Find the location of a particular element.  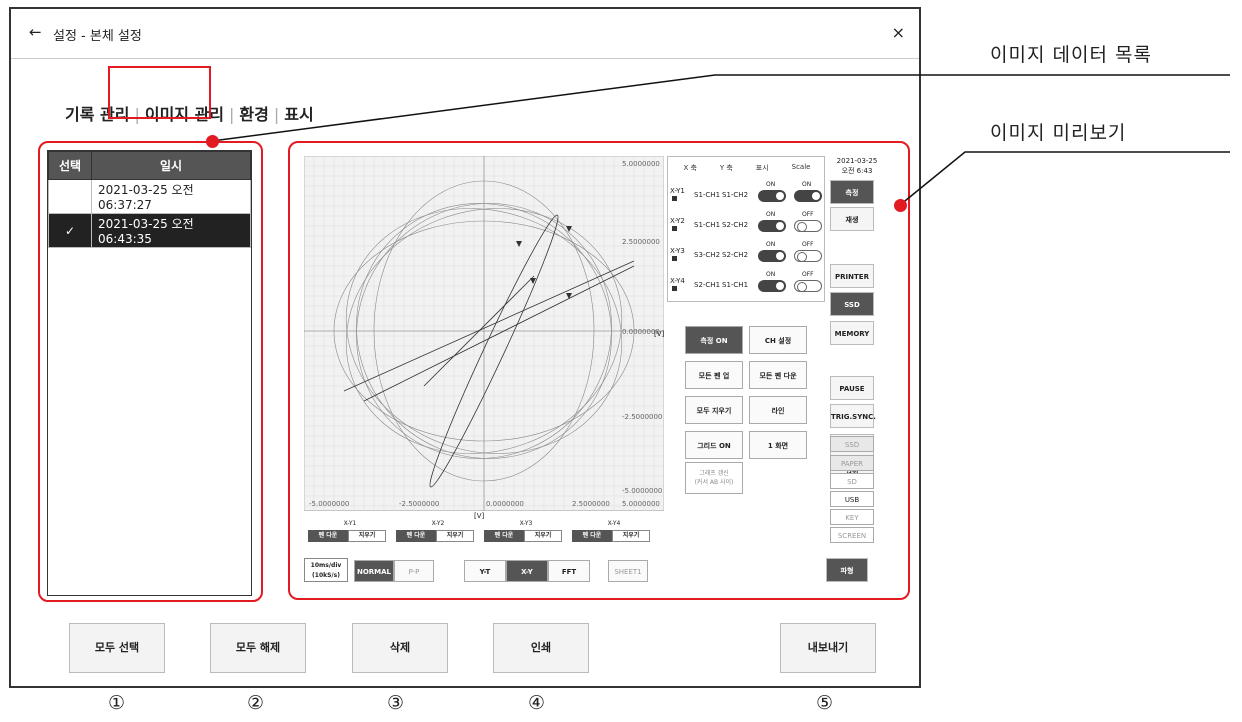

marker-5: ⑤ is located at coordinates (825, 703).